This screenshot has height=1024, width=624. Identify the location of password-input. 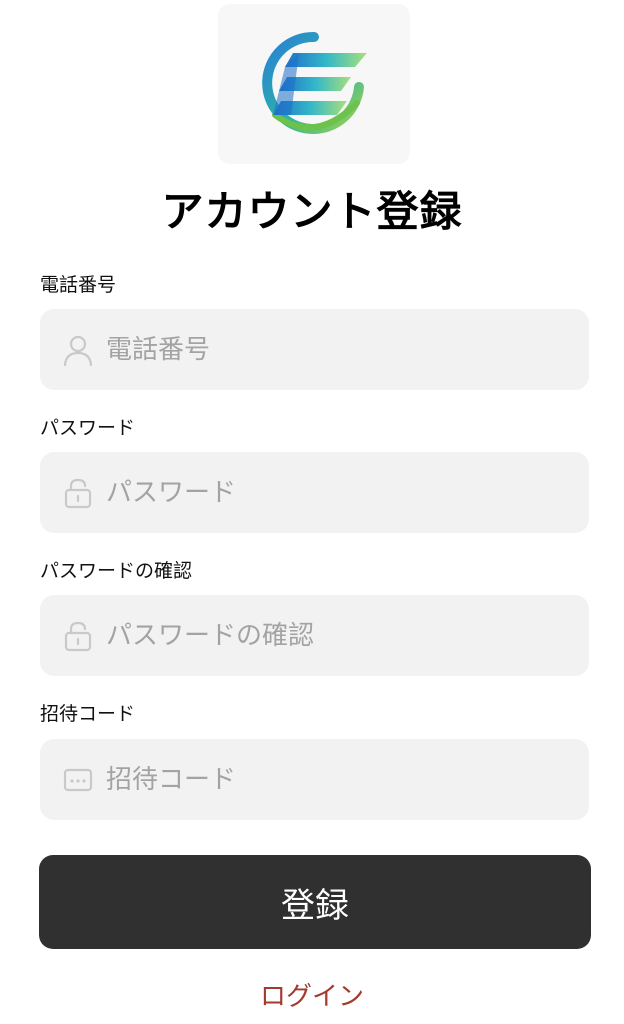
(336, 492).